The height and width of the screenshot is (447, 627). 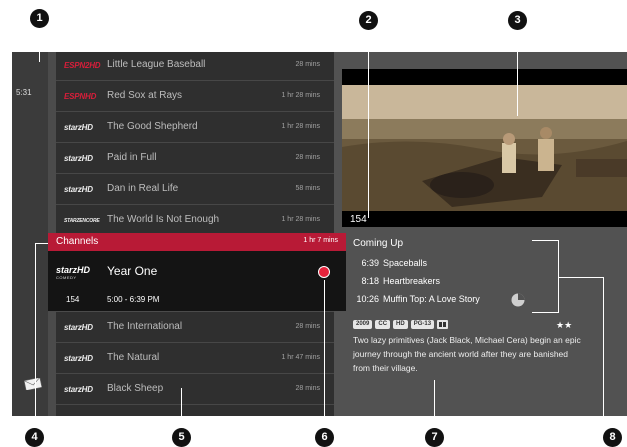 What do you see at coordinates (77, 241) in the screenshot?
I see `channels-label: Channels` at bounding box center [77, 241].